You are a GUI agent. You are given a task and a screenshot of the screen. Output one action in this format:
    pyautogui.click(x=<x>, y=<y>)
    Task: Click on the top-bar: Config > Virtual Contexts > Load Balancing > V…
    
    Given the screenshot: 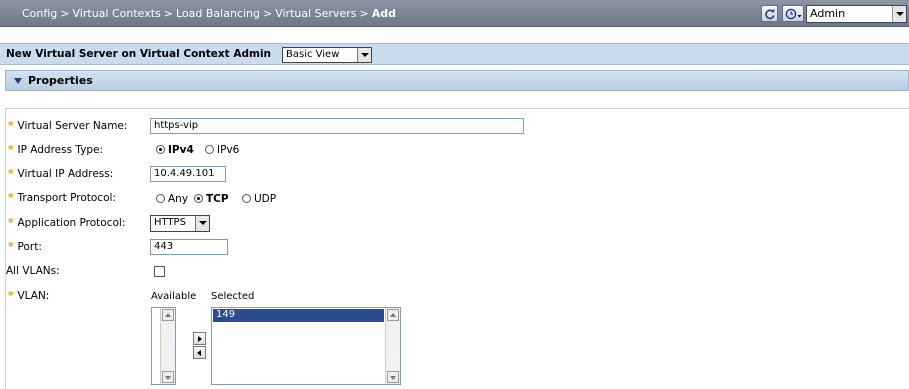 What is the action you would take?
    pyautogui.click(x=454, y=13)
    